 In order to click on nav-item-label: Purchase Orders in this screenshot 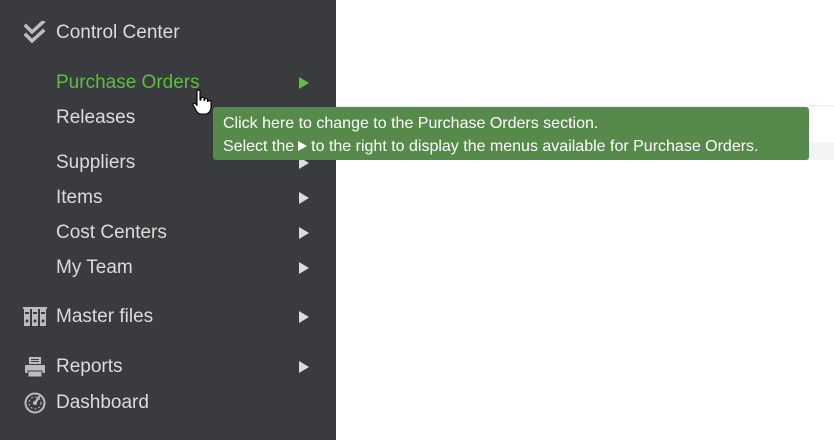, I will do `click(128, 82)`.